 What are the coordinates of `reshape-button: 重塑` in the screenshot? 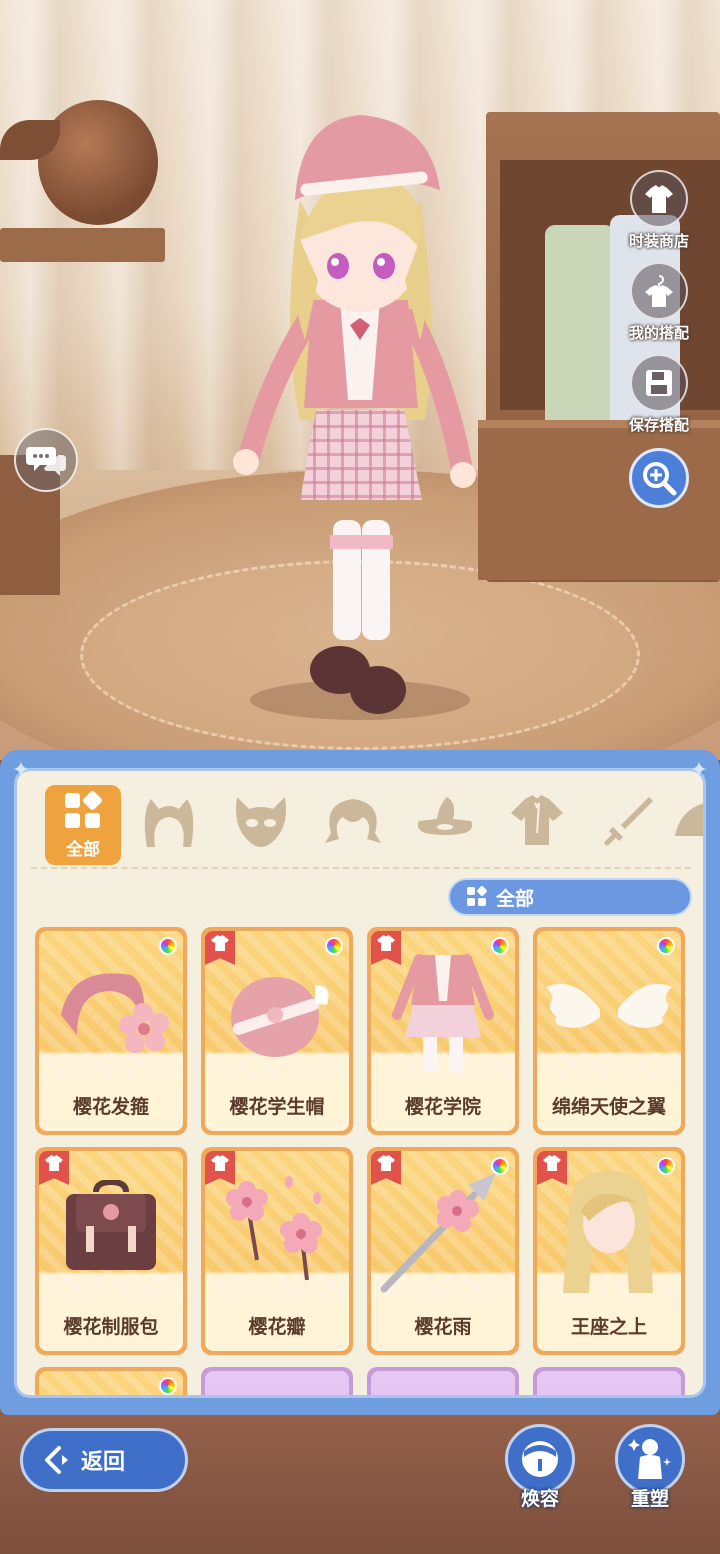 It's located at (650, 1467).